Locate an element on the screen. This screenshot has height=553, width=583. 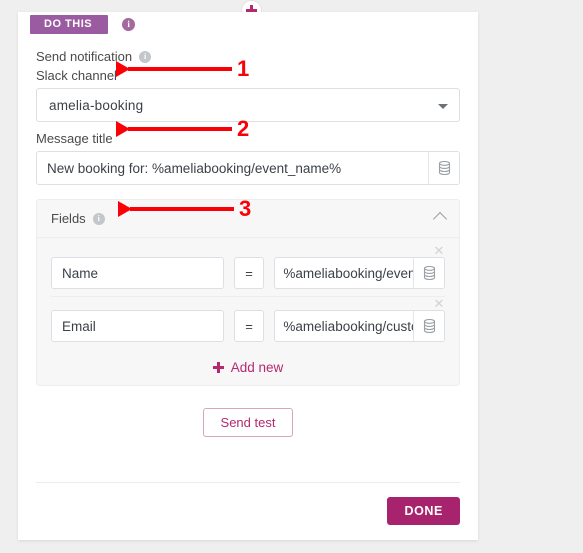
send-test-button: Send test is located at coordinates (248, 422).